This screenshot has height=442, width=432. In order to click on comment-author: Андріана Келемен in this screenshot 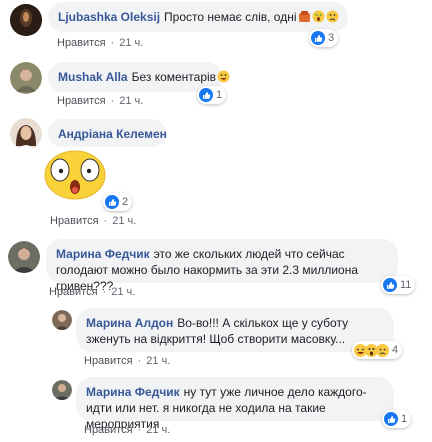, I will do `click(112, 134)`.